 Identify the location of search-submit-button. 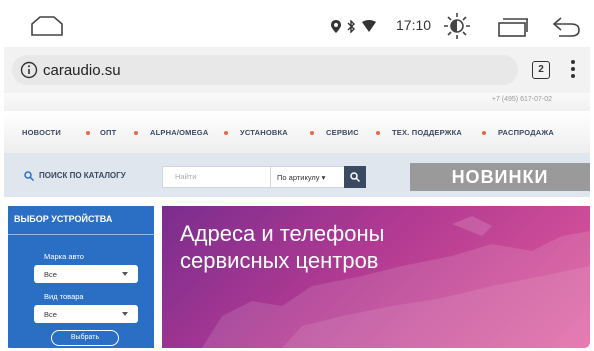
(355, 177).